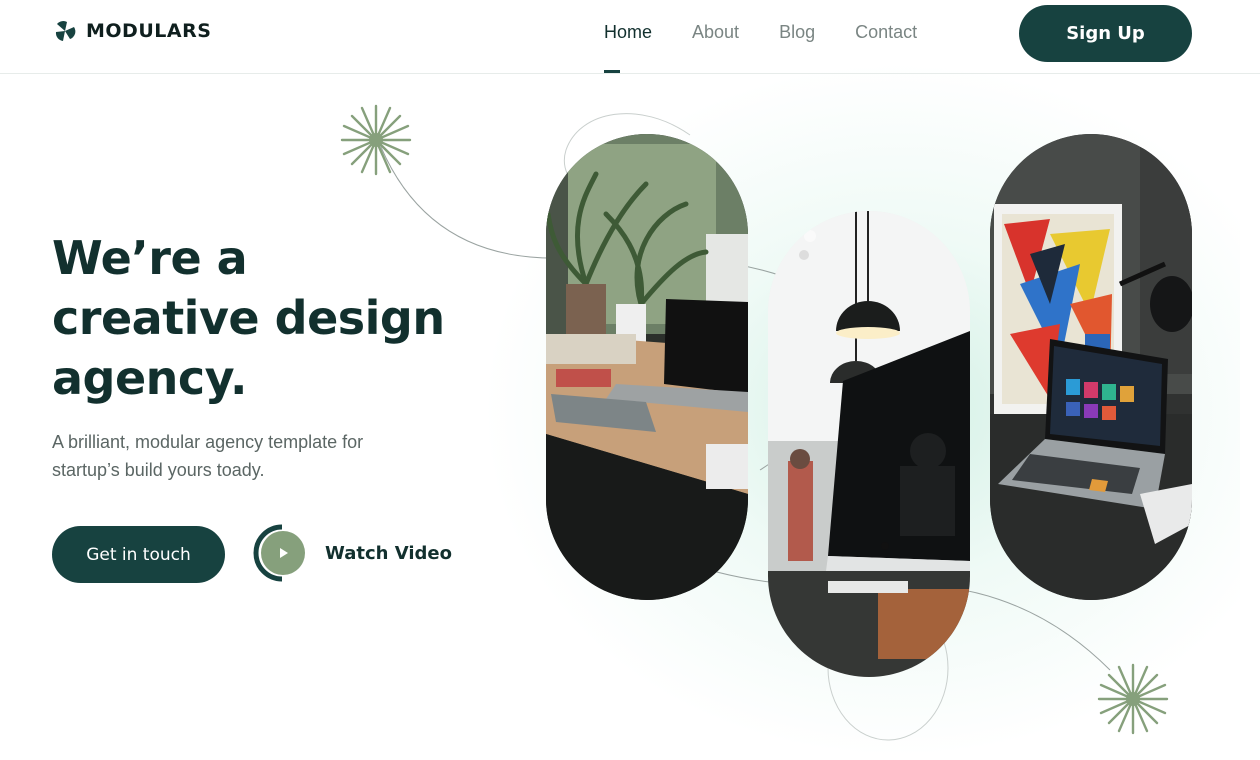 This screenshot has width=1260, height=760. Describe the element at coordinates (388, 553) in the screenshot. I see `watch-video-label: Watch Video` at that location.